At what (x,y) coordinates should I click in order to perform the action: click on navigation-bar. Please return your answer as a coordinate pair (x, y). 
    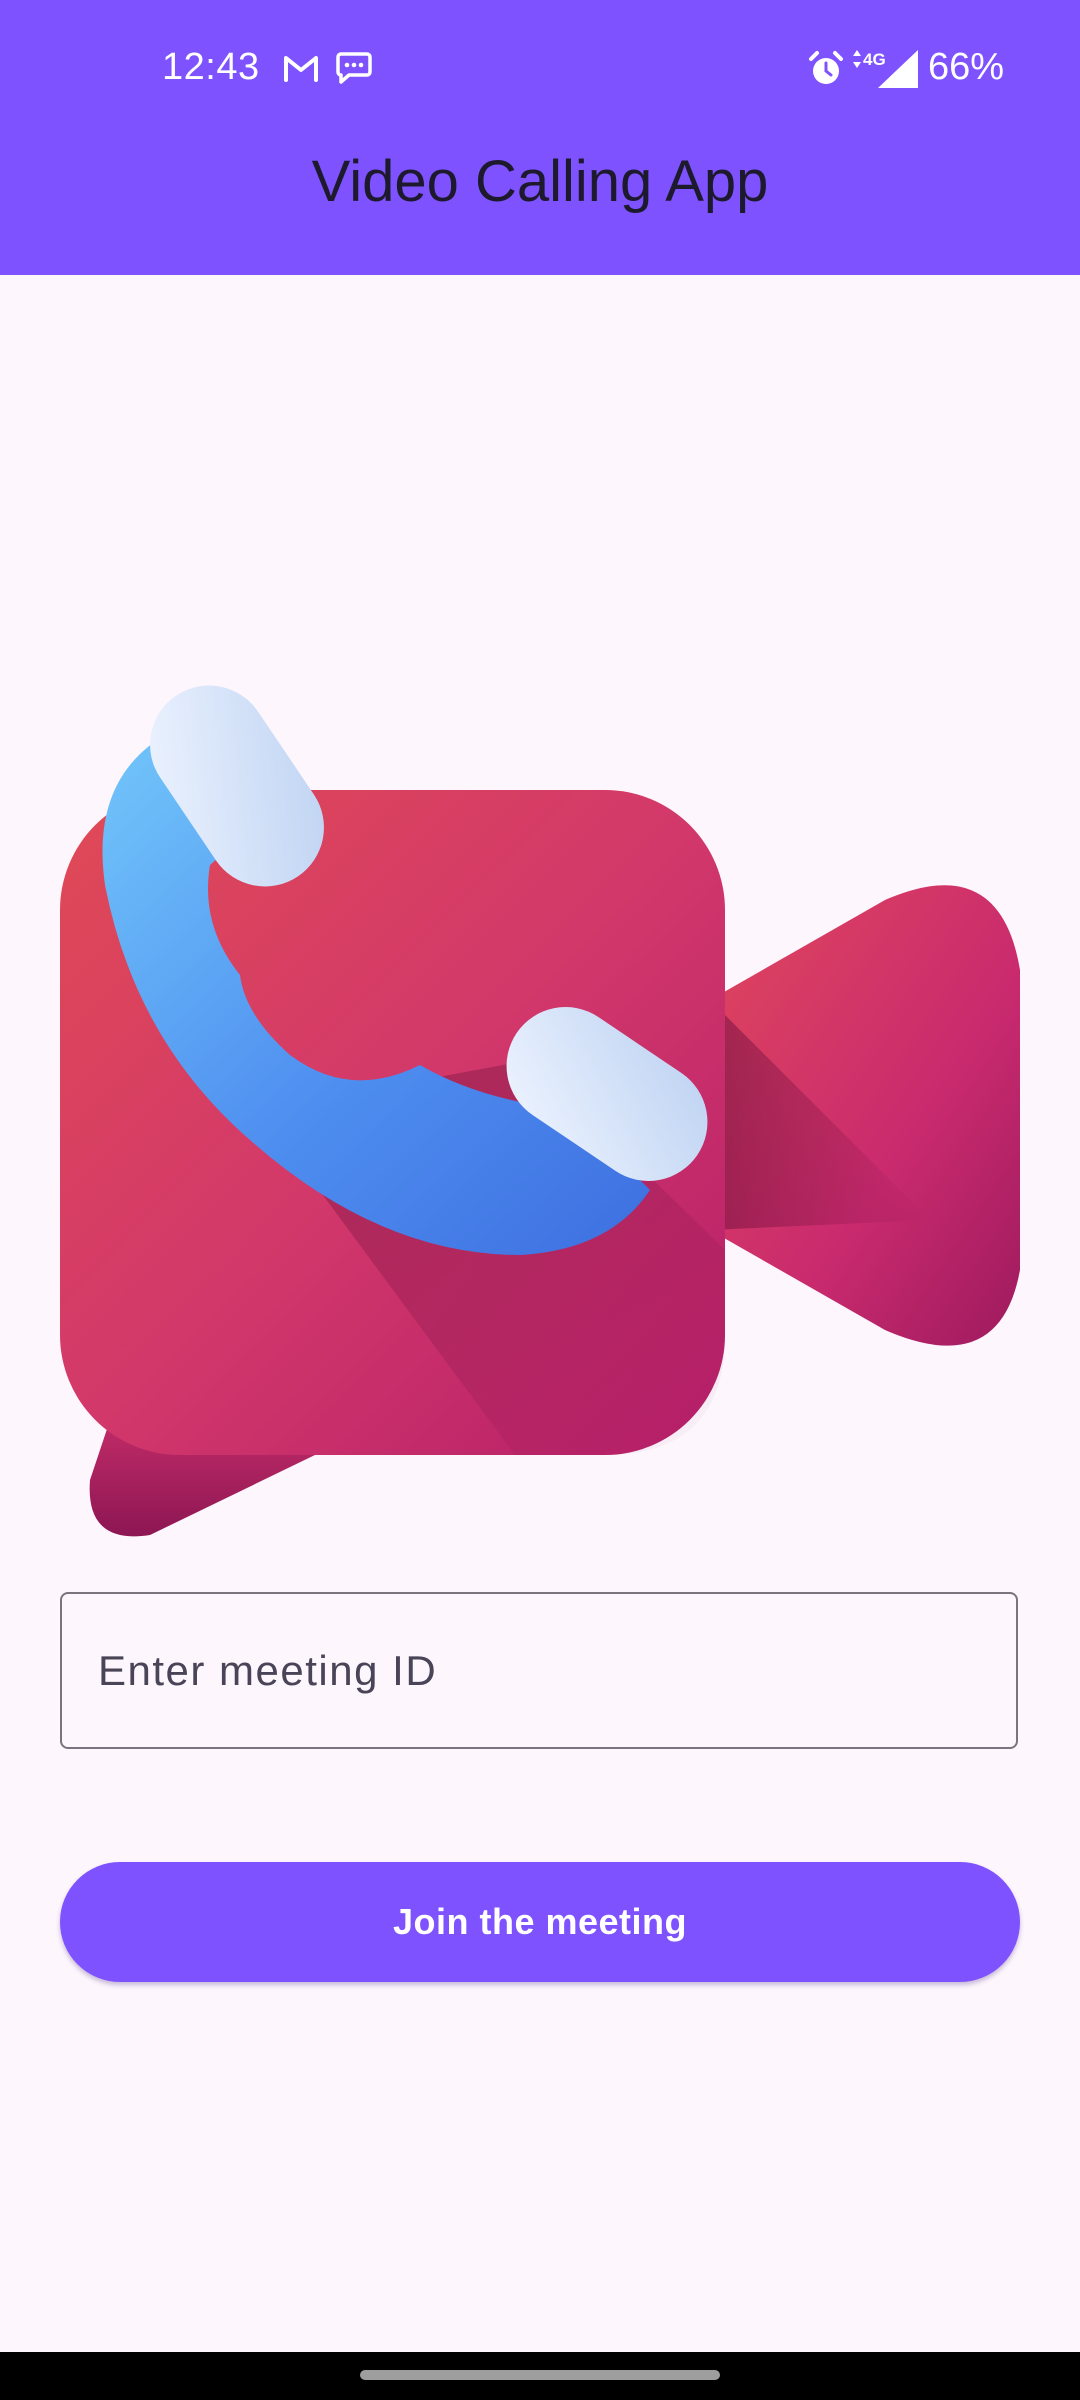
    Looking at the image, I should click on (540, 2376).